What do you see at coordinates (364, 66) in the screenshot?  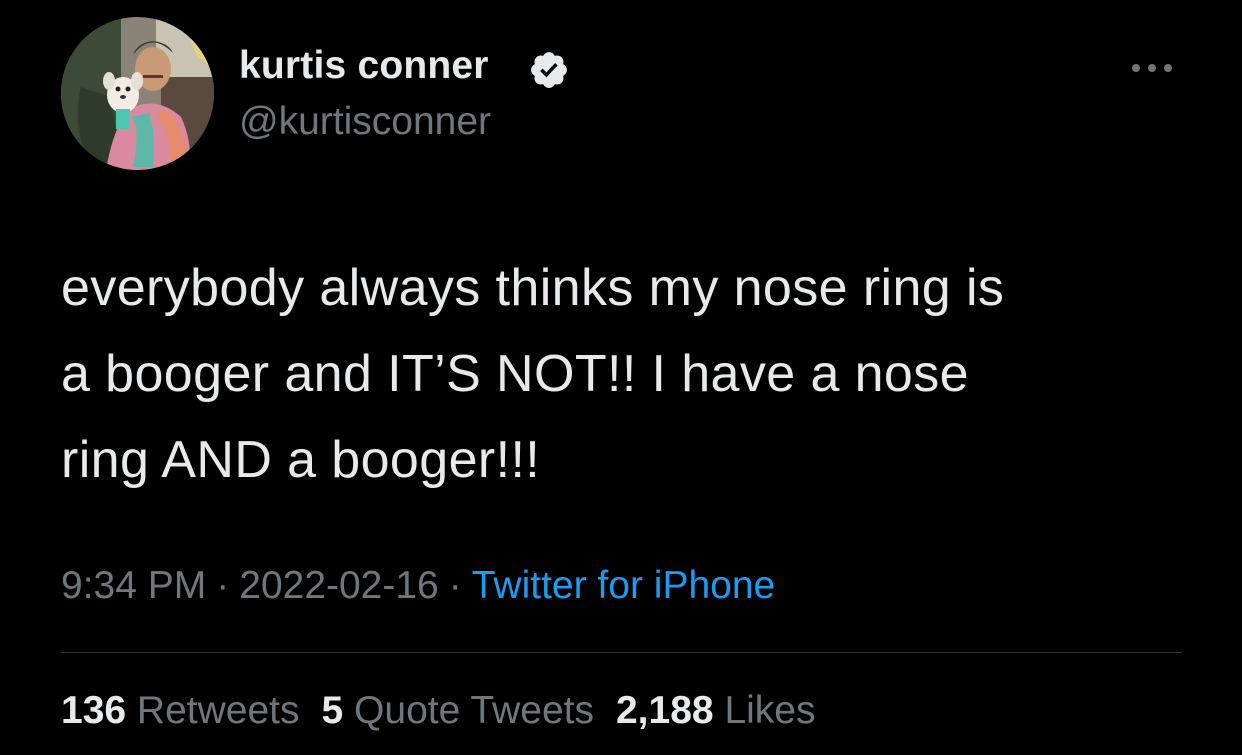 I see `display-name: kurtis conner` at bounding box center [364, 66].